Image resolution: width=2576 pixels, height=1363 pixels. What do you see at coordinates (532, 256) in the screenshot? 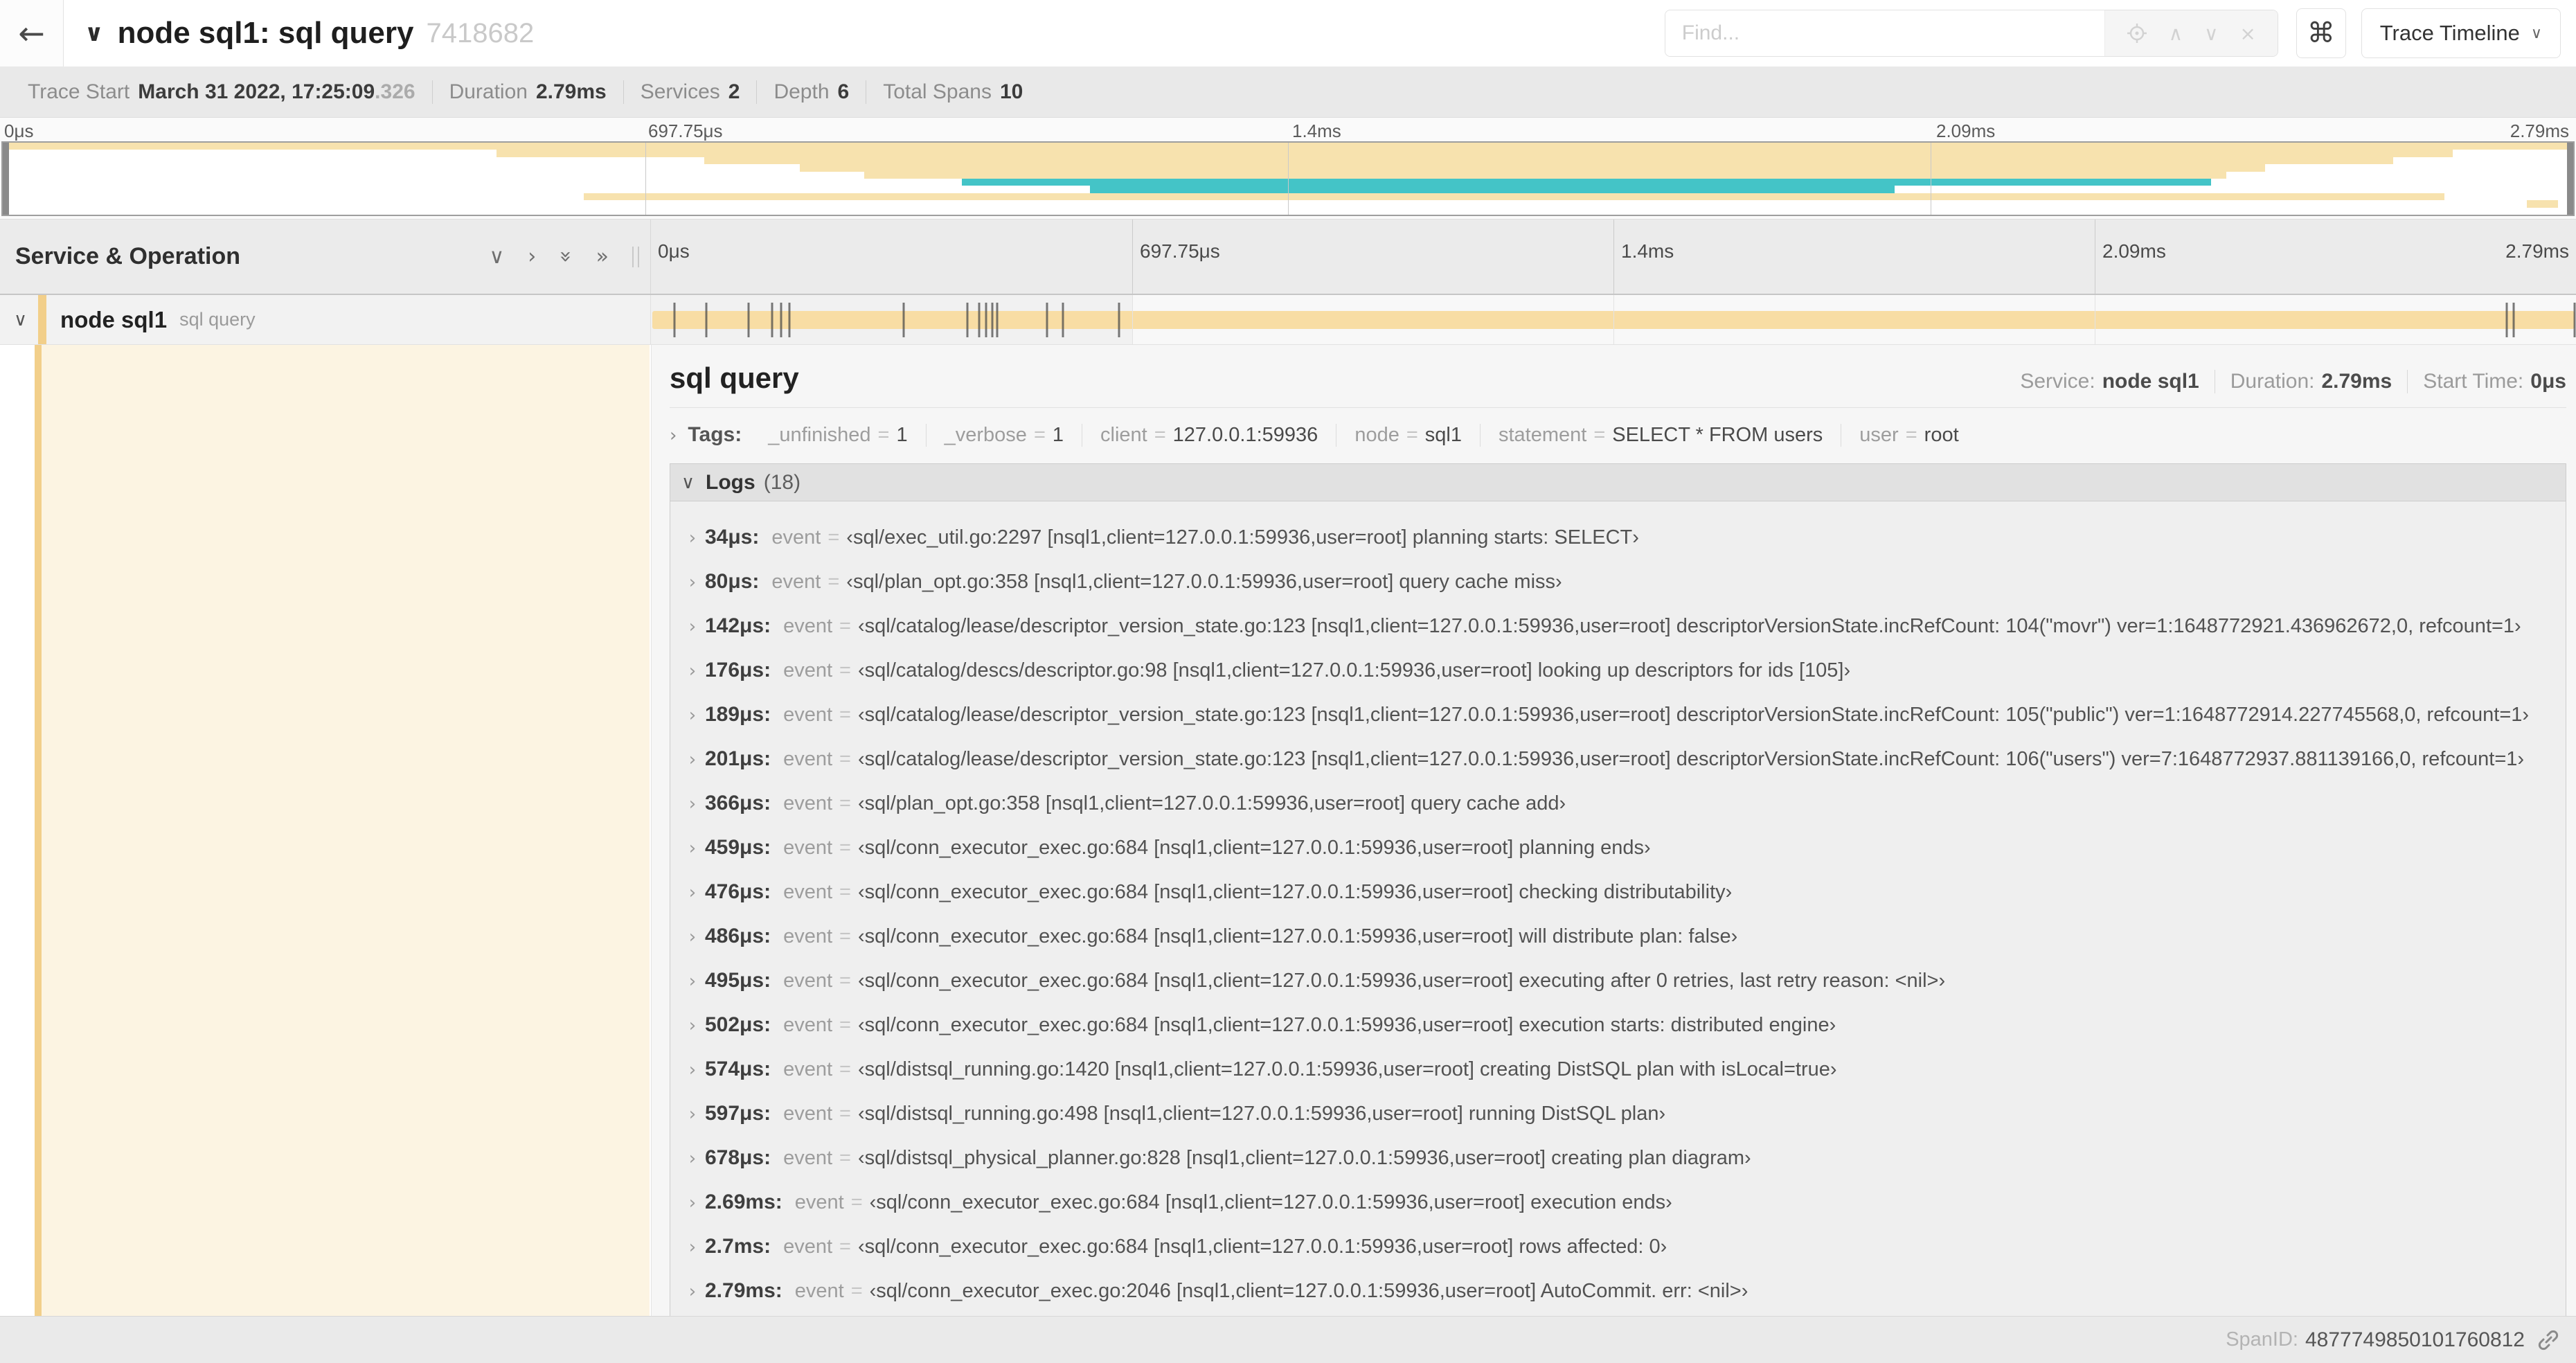
I see `expand-one-icon: ›` at bounding box center [532, 256].